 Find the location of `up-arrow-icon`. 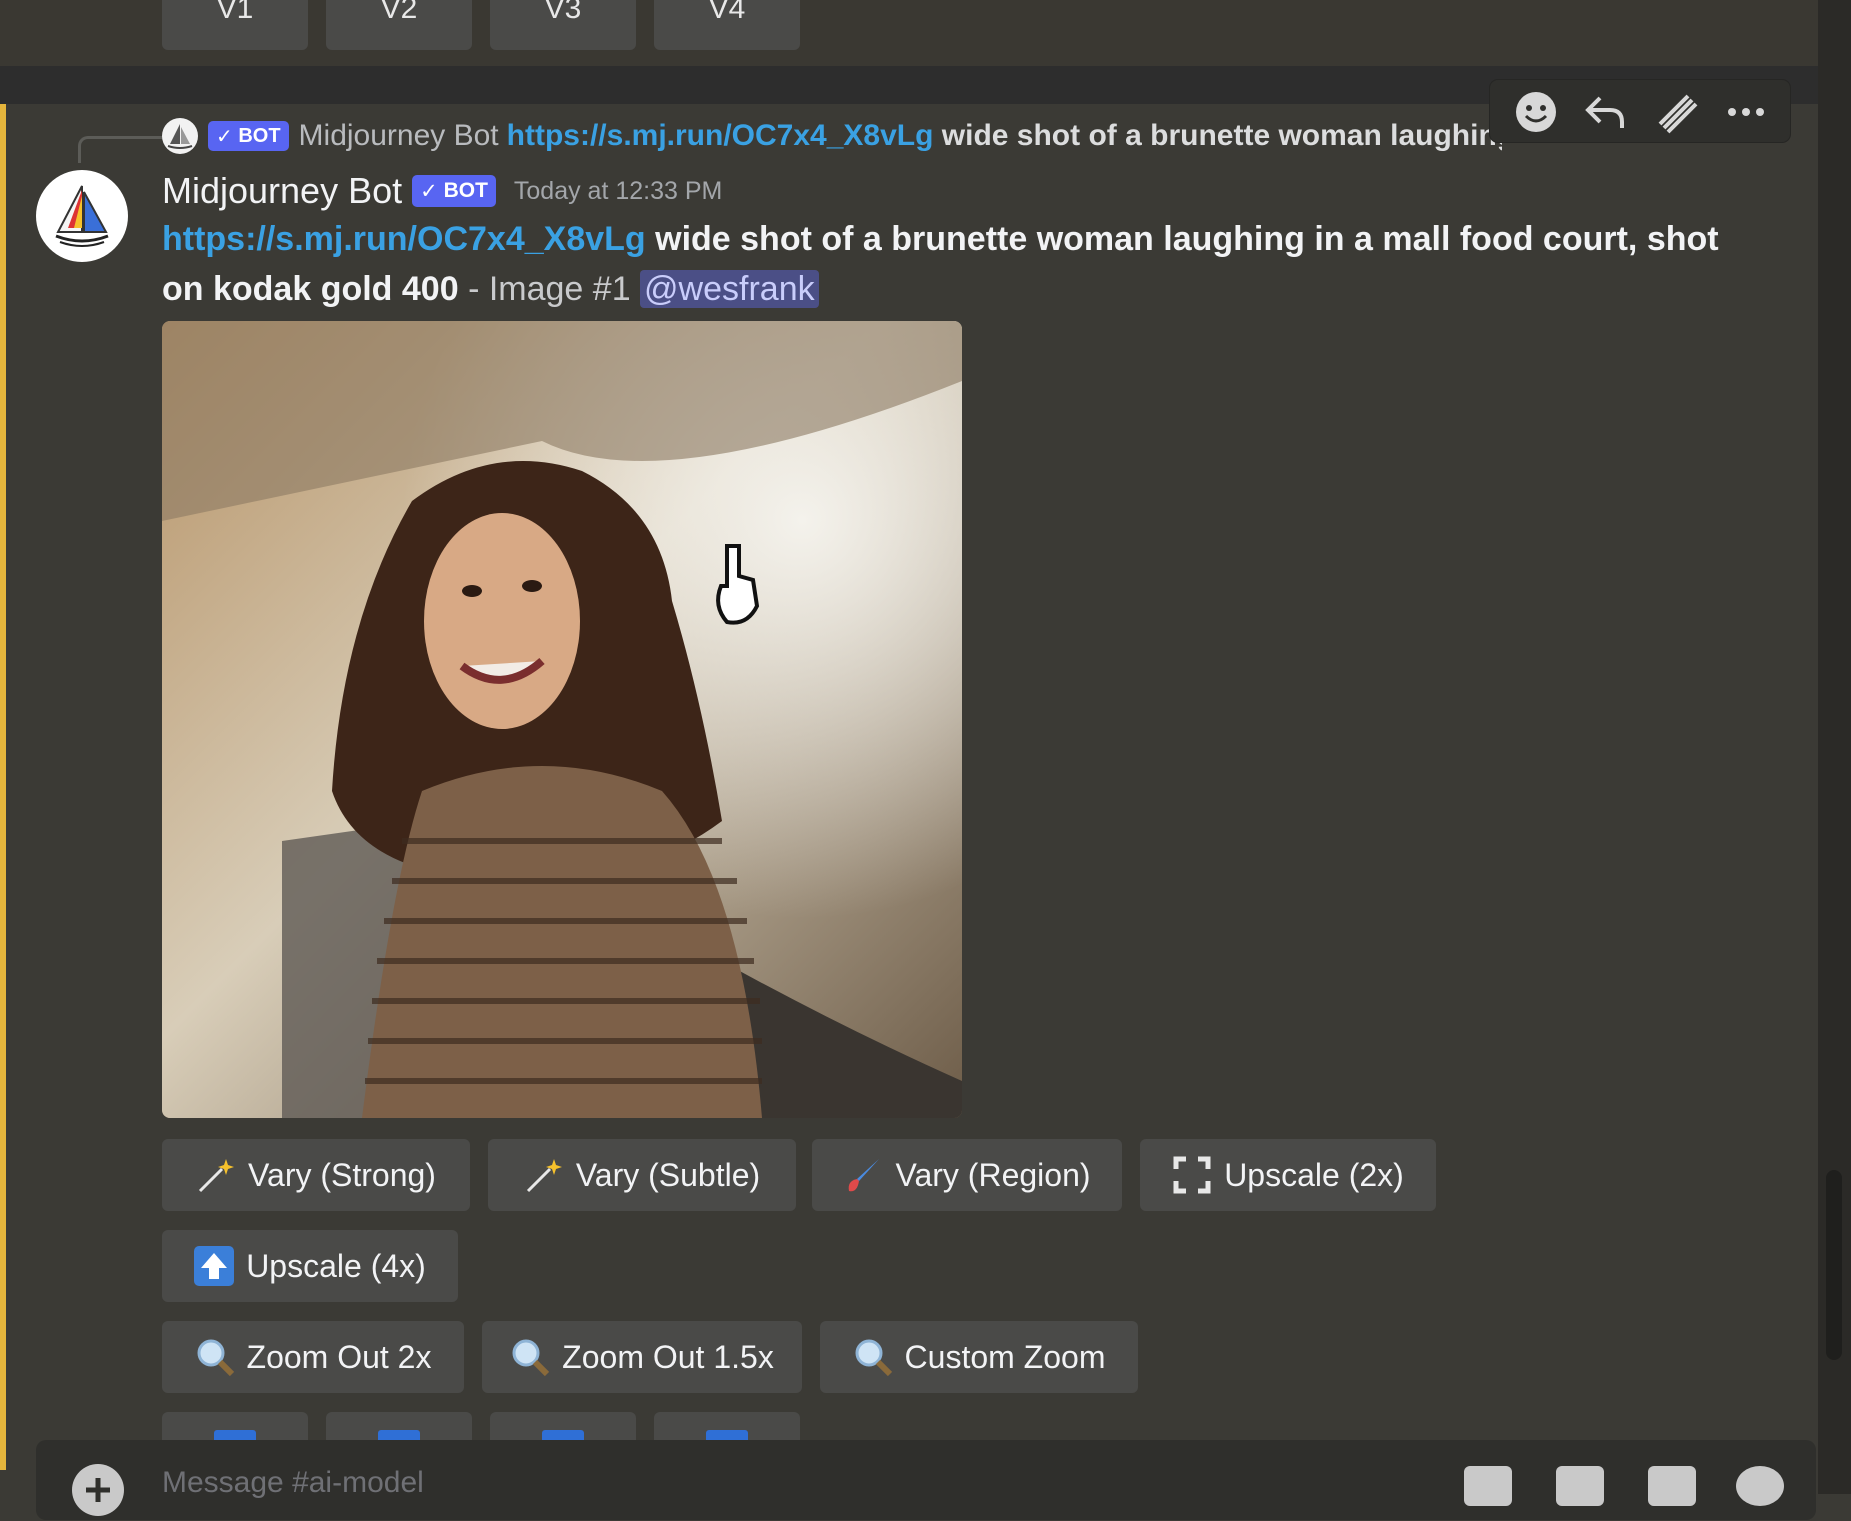

up-arrow-icon is located at coordinates (214, 1266).